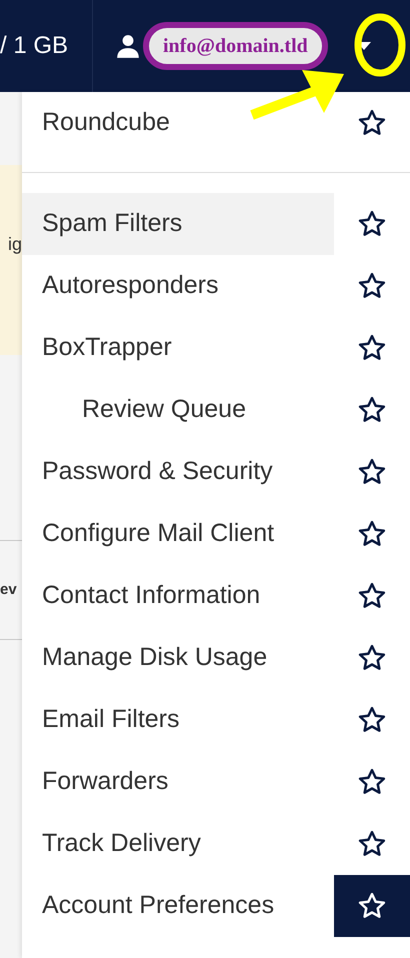 The image size is (410, 958). I want to click on menu-item: Roundcube, so click(178, 123).